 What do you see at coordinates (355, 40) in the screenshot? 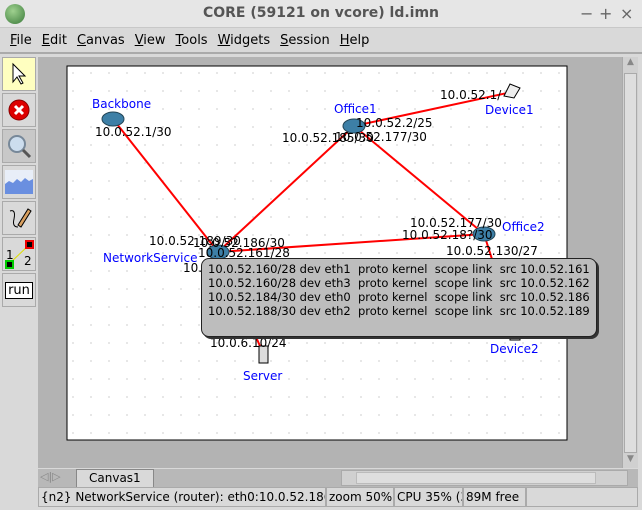
I see `menu-help: Help` at bounding box center [355, 40].